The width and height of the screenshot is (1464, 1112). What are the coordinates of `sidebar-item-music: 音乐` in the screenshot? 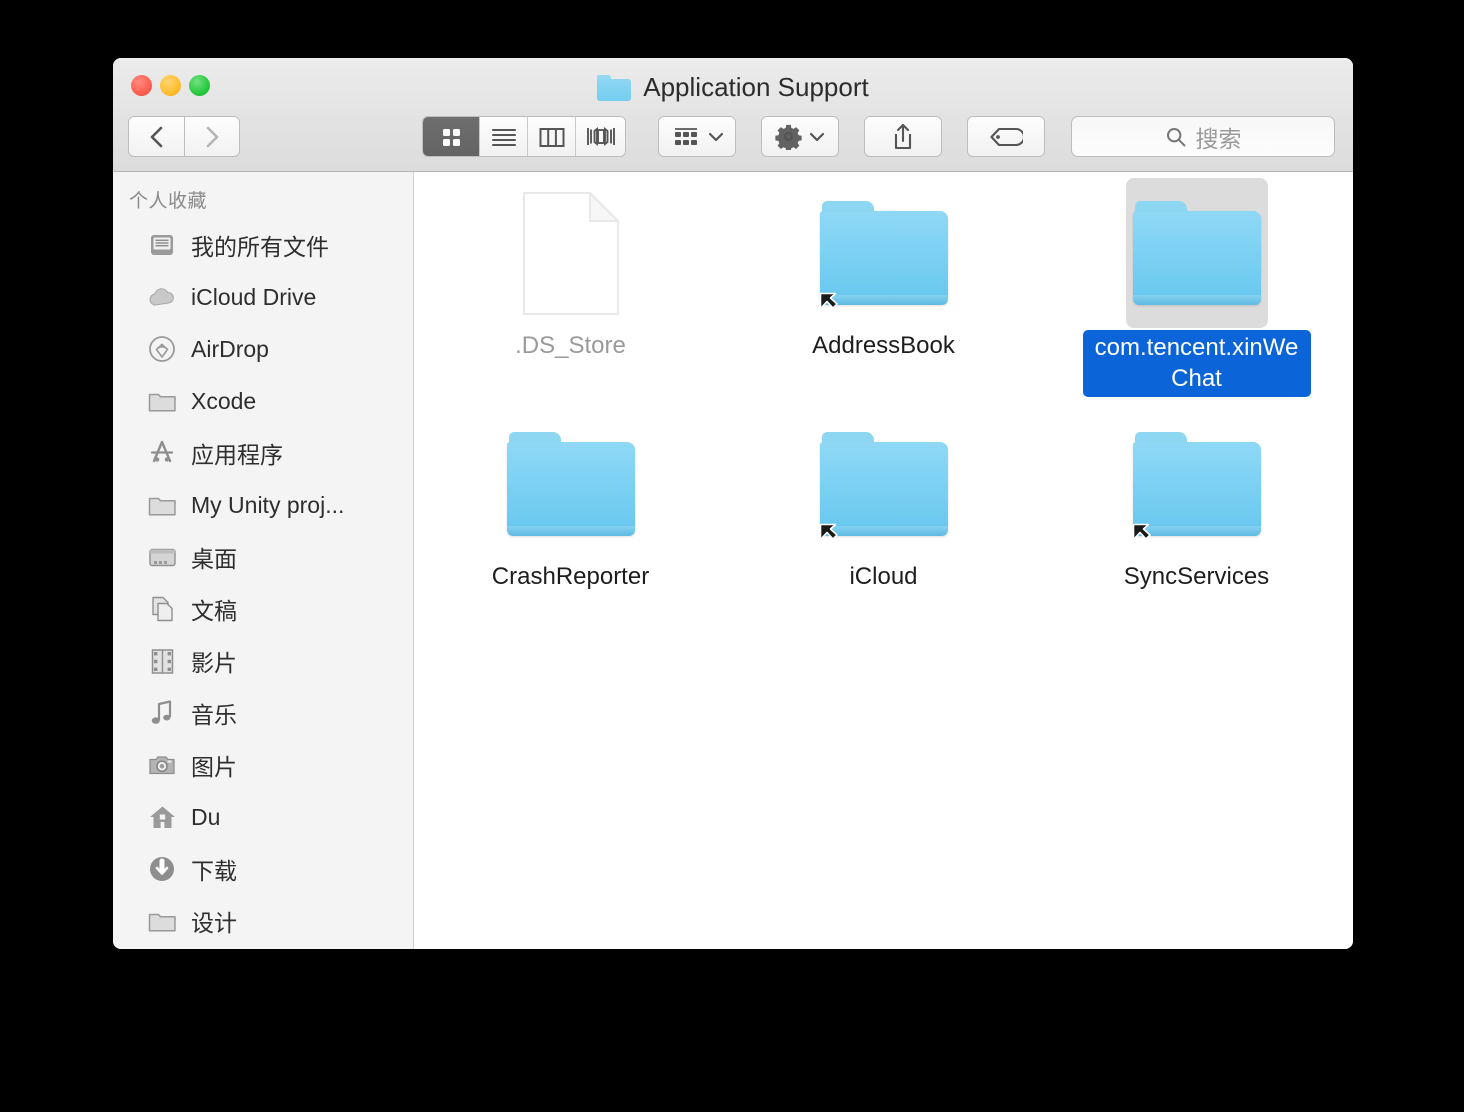 It's located at (263, 713).